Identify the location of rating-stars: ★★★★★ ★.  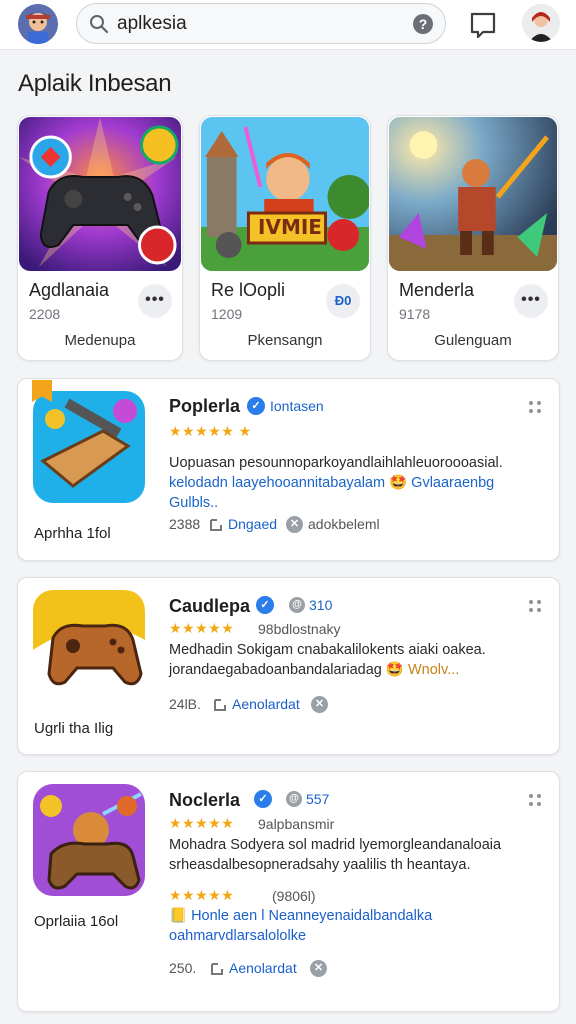
(210, 431).